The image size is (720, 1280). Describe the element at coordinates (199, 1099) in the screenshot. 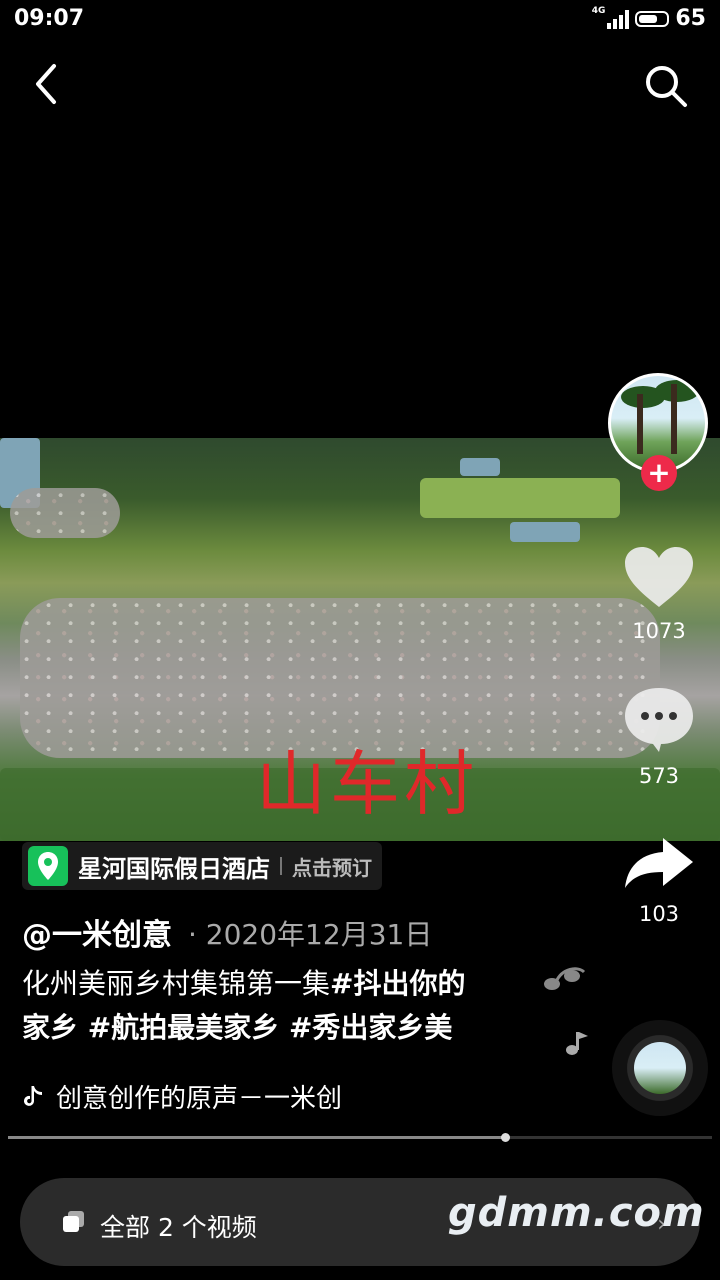

I see `music-title: 创意创作的原声－一米创` at that location.